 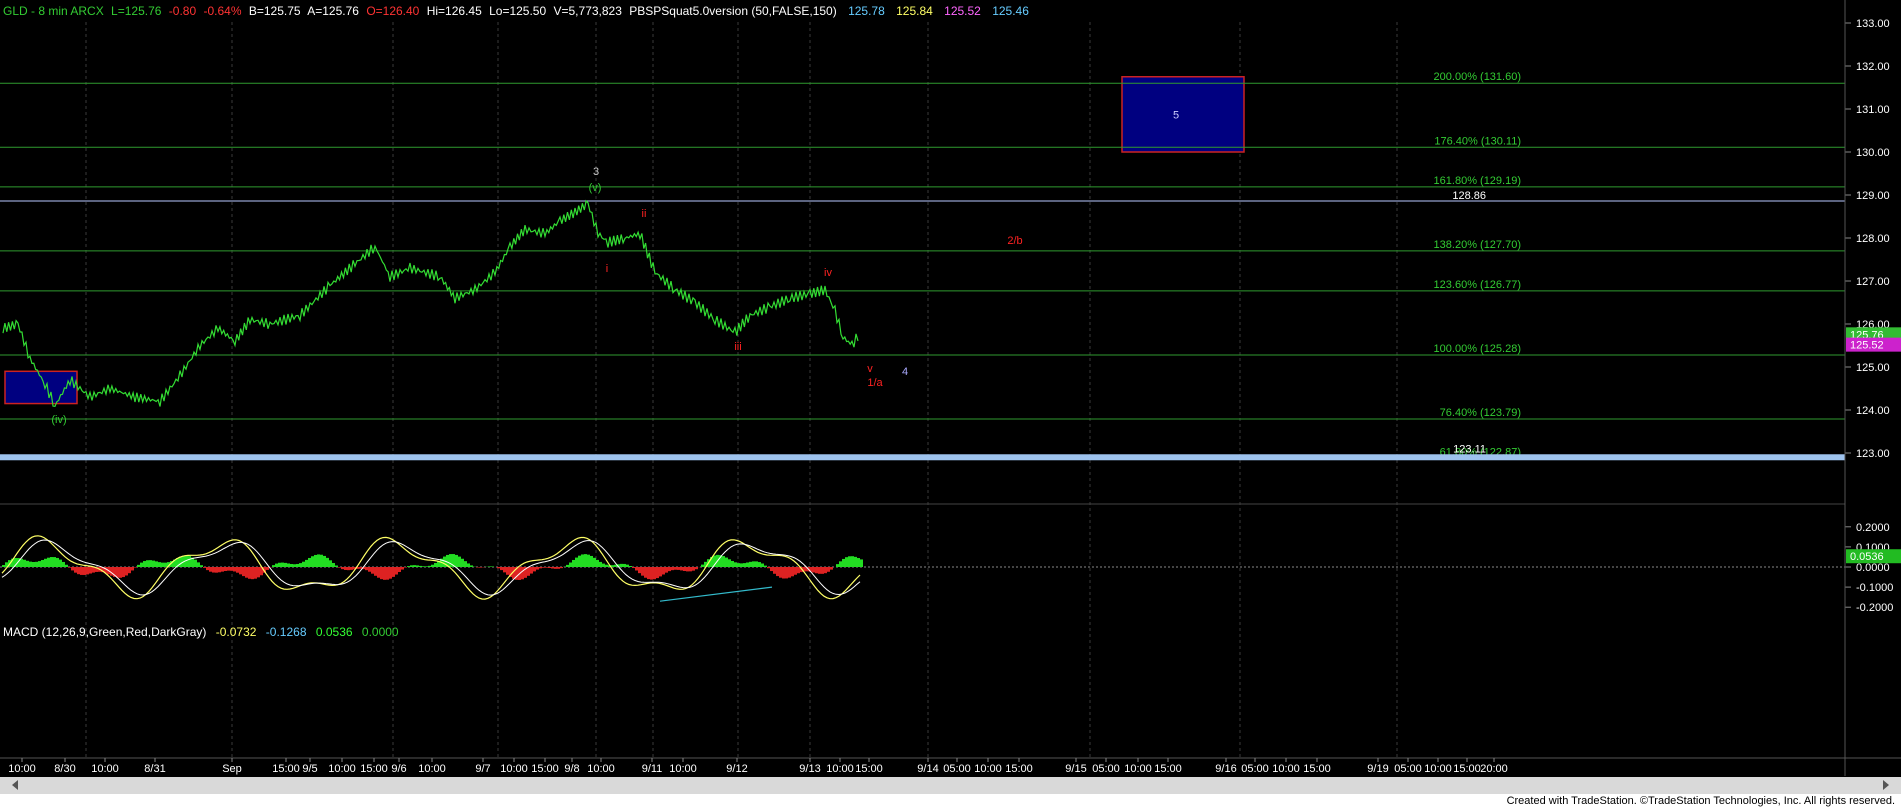 What do you see at coordinates (136, 11) in the screenshot?
I see `header-last: L=125.76` at bounding box center [136, 11].